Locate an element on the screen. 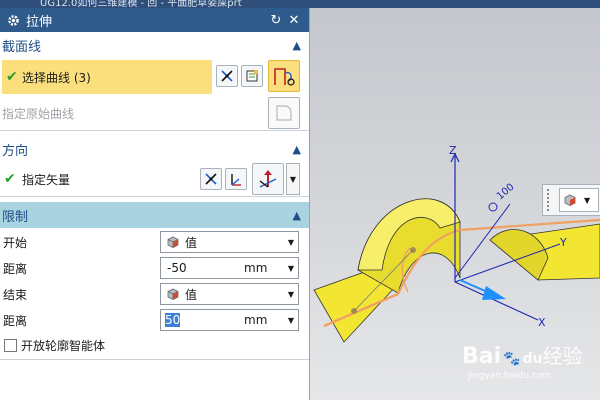  open-profile-label: 开放轮廓智能体 is located at coordinates (63, 345).